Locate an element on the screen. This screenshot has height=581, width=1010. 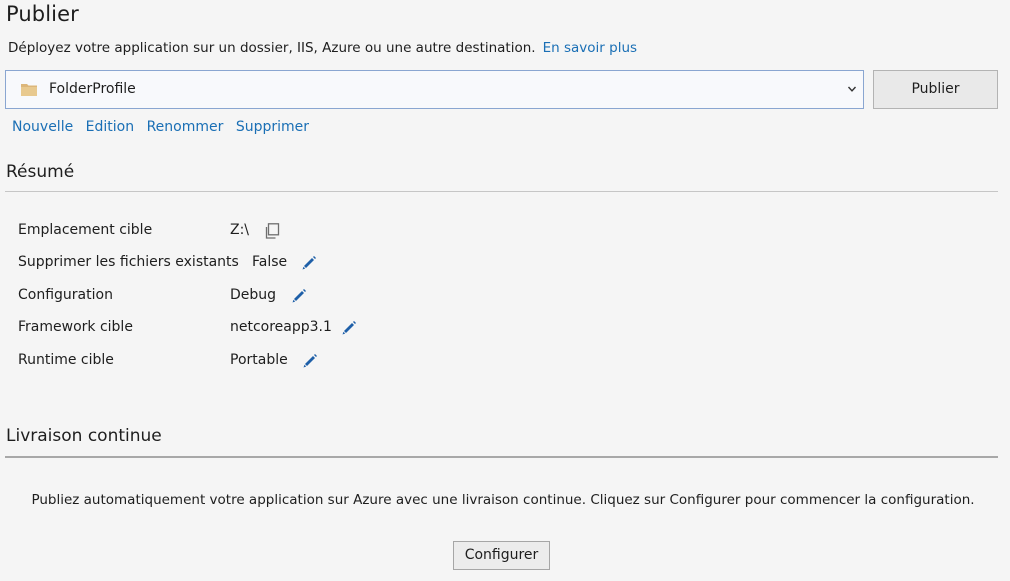
summary-label: Supprimer les fichiers existants is located at coordinates (128, 262).